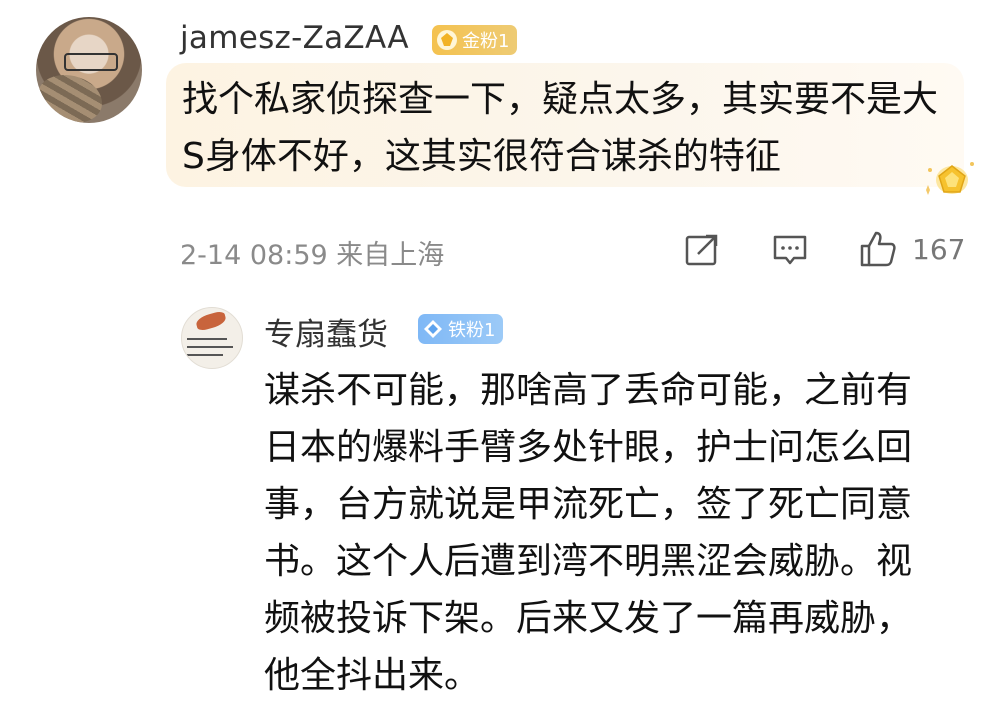 The height and width of the screenshot is (704, 1000). What do you see at coordinates (254, 255) in the screenshot?
I see `comment-time: 2-14 08:59` at bounding box center [254, 255].